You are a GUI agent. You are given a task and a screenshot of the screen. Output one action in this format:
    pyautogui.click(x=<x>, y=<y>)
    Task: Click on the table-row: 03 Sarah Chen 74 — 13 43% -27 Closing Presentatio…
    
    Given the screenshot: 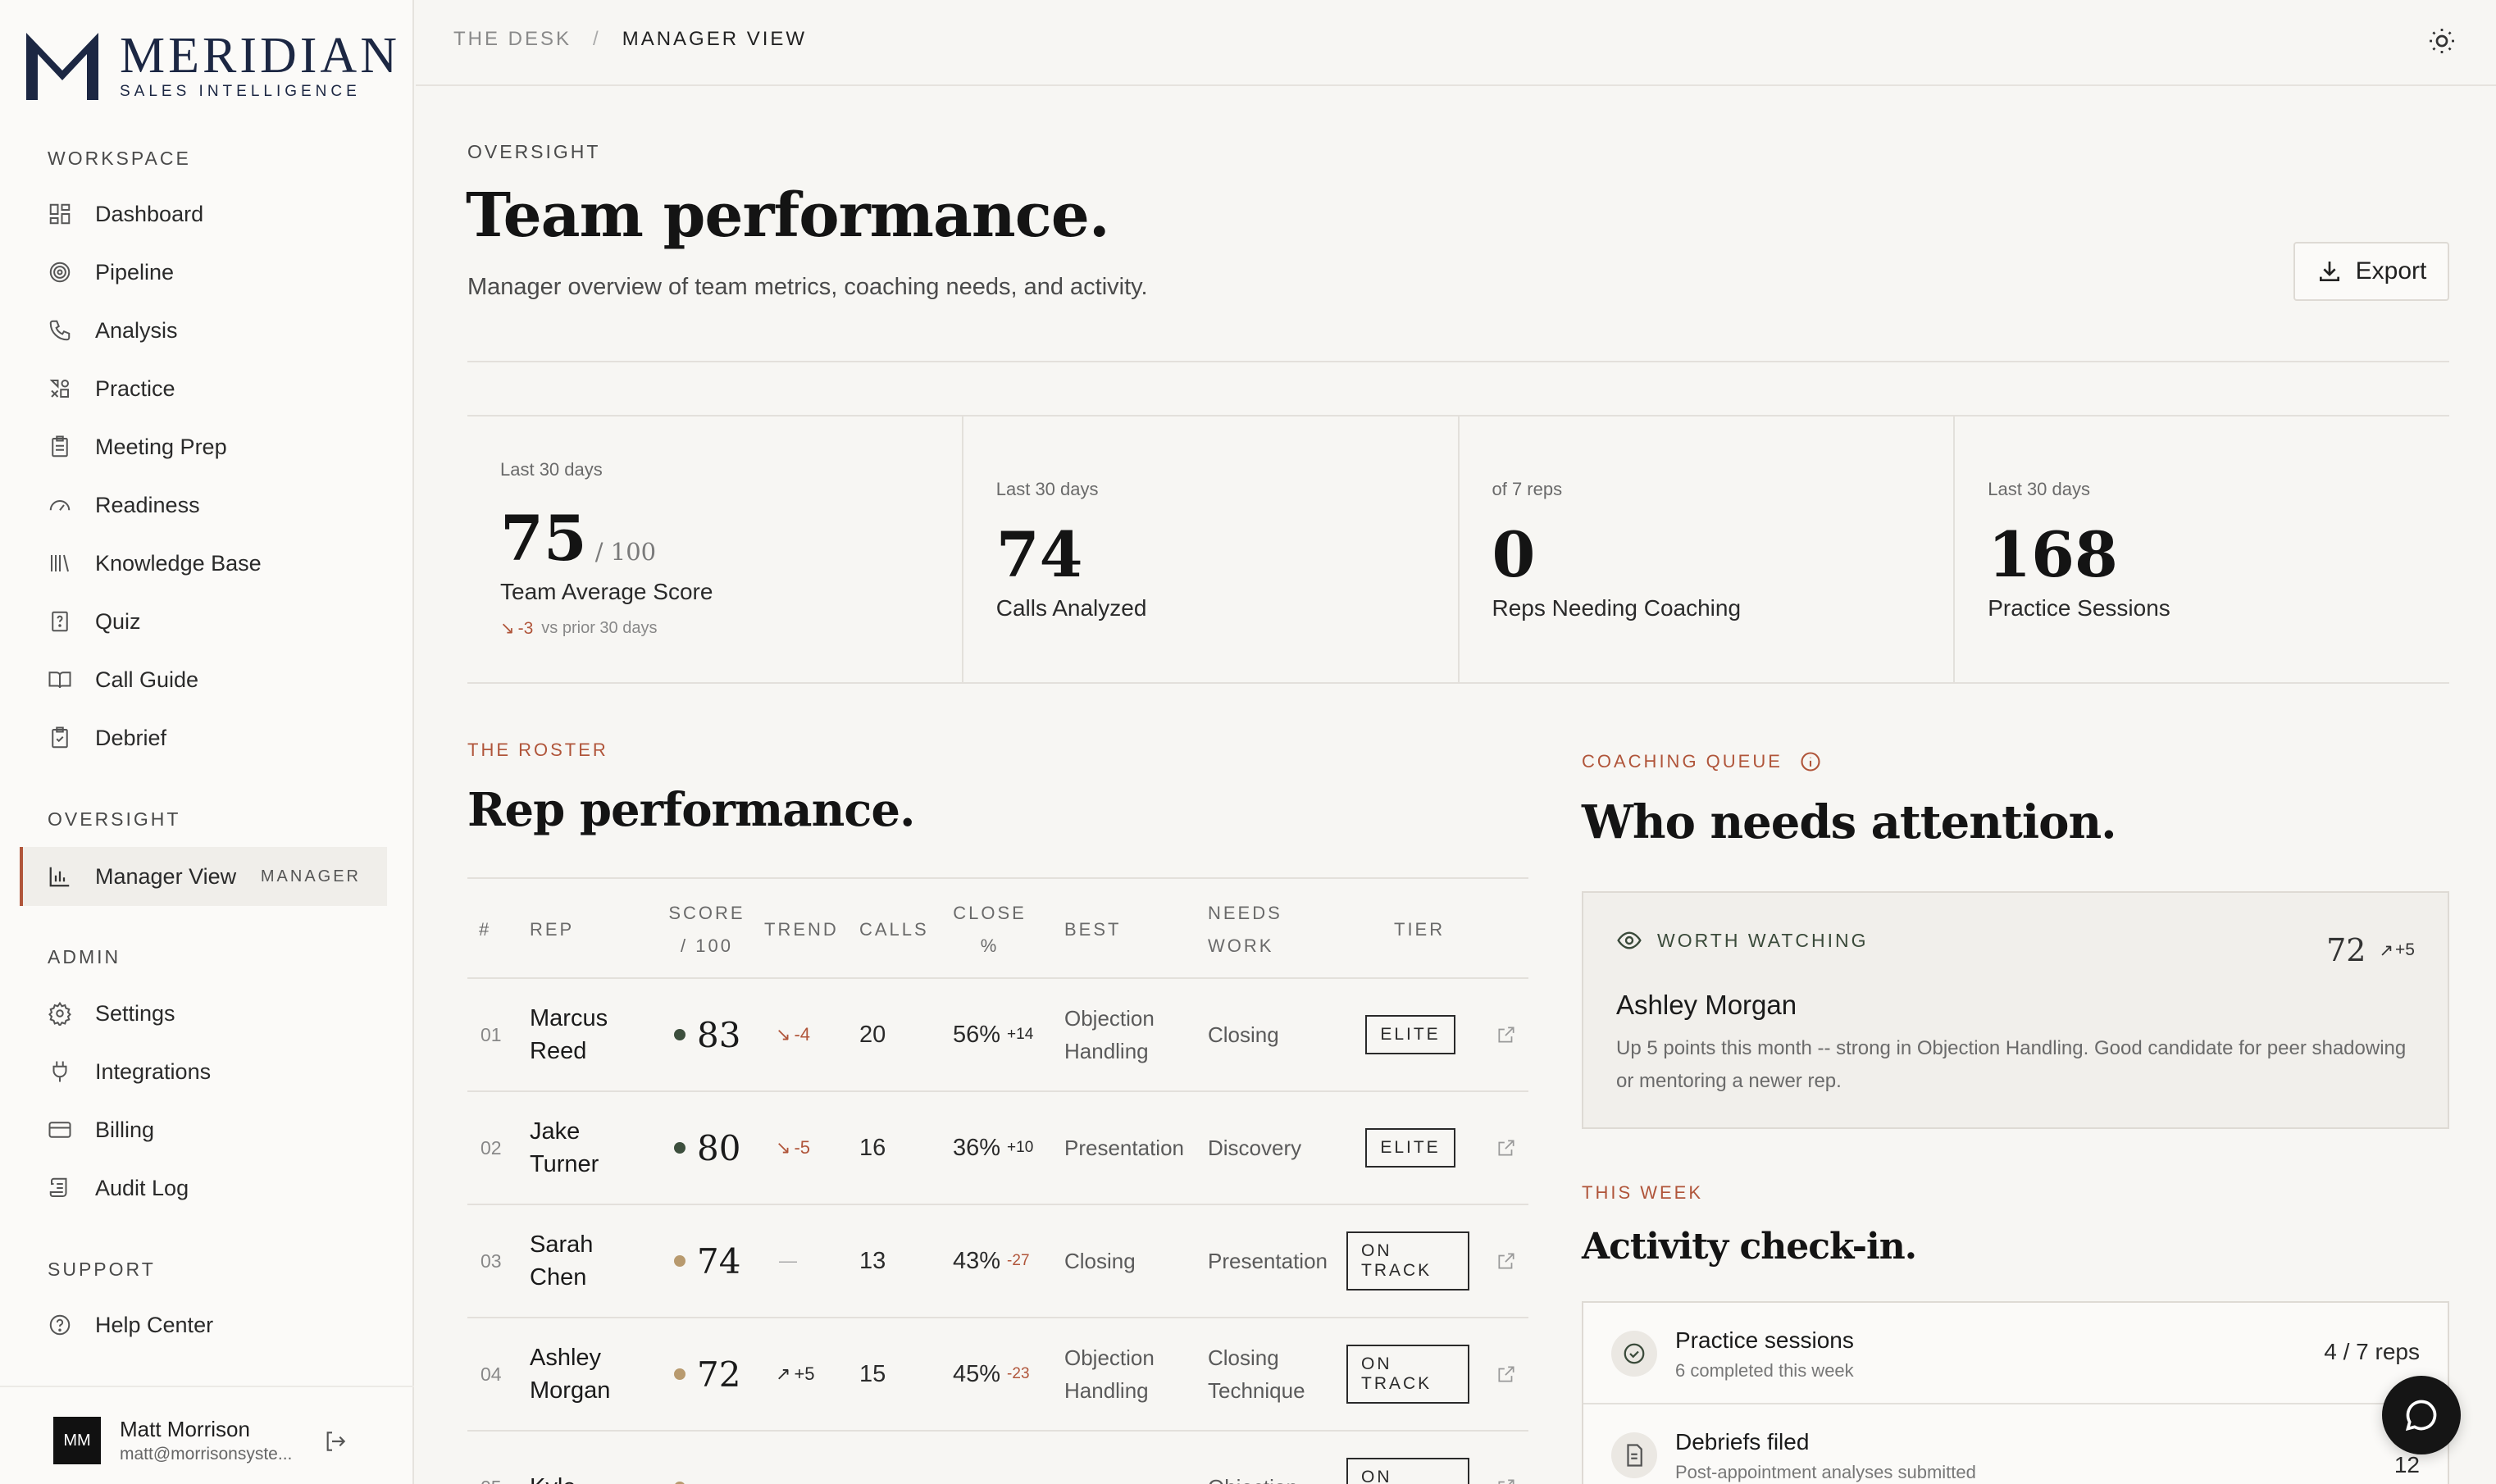 What is the action you would take?
    pyautogui.click(x=998, y=1261)
    